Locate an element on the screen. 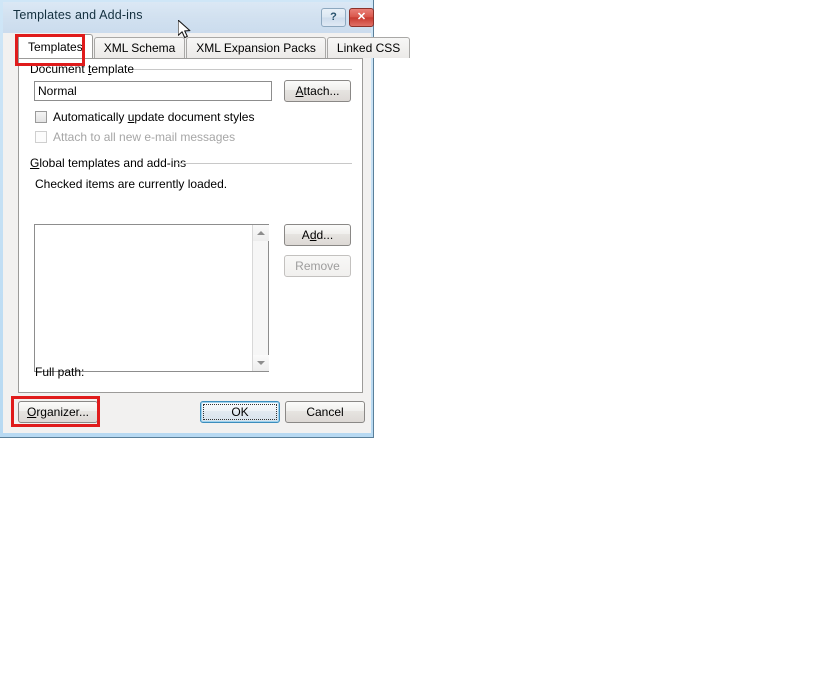  scroll-up-arrow-icon is located at coordinates (261, 233).